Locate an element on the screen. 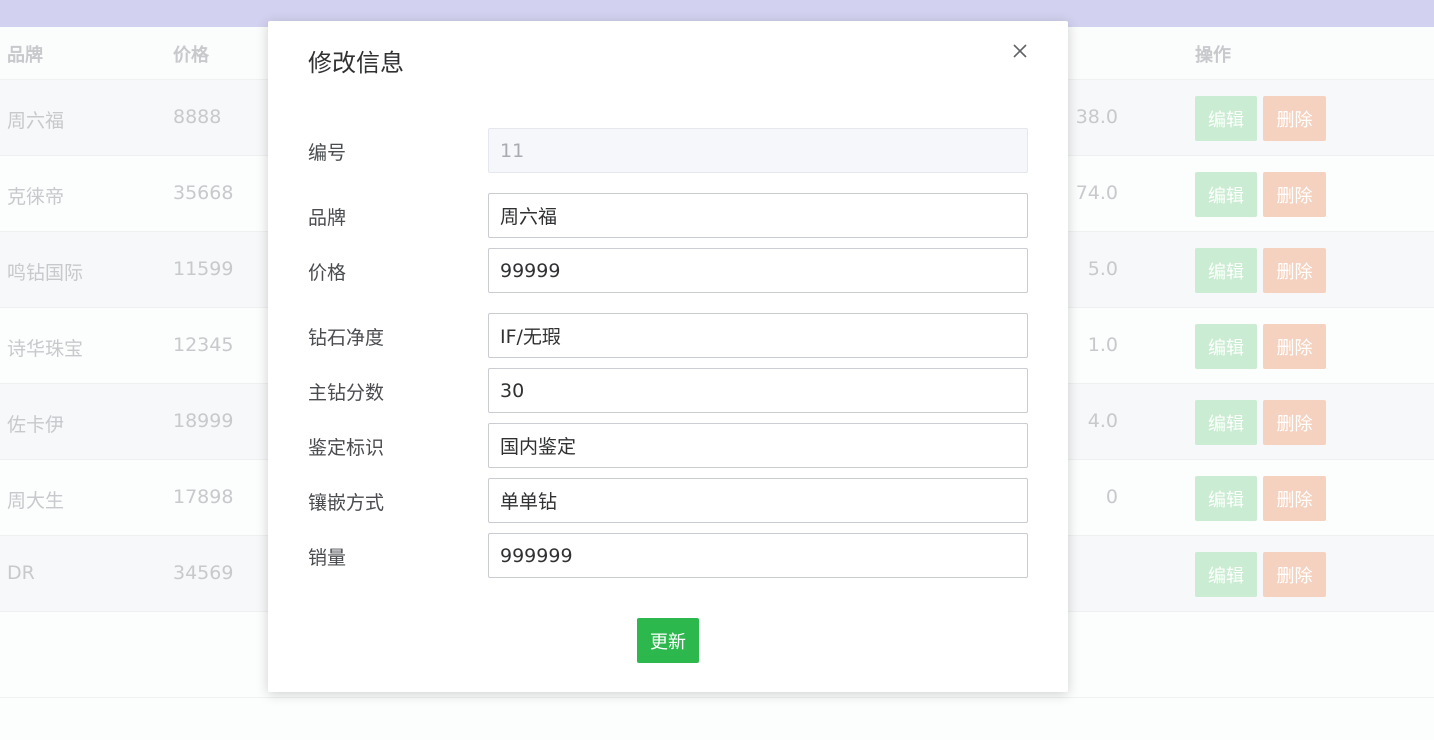  form-row-clarity: 钻石净度 is located at coordinates (668, 335).